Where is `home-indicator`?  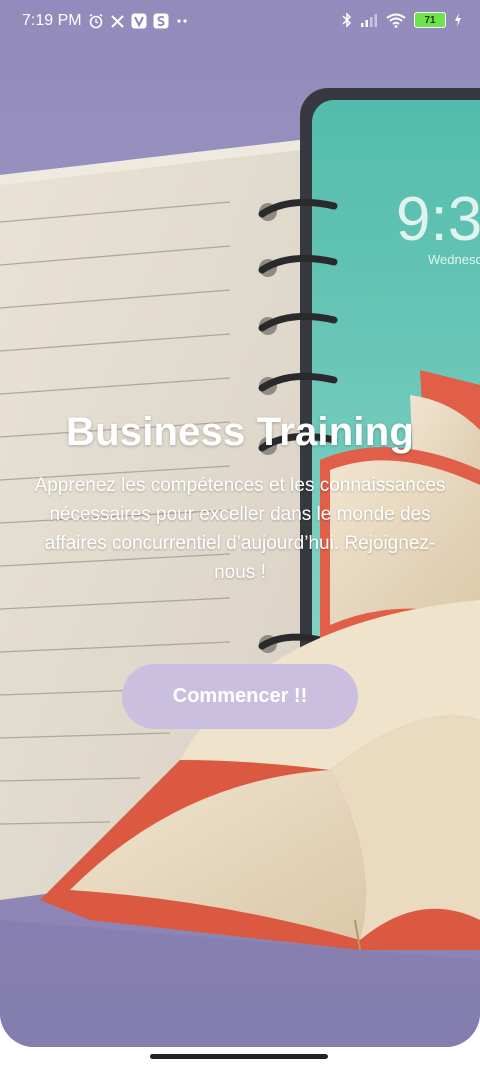 home-indicator is located at coordinates (239, 1056).